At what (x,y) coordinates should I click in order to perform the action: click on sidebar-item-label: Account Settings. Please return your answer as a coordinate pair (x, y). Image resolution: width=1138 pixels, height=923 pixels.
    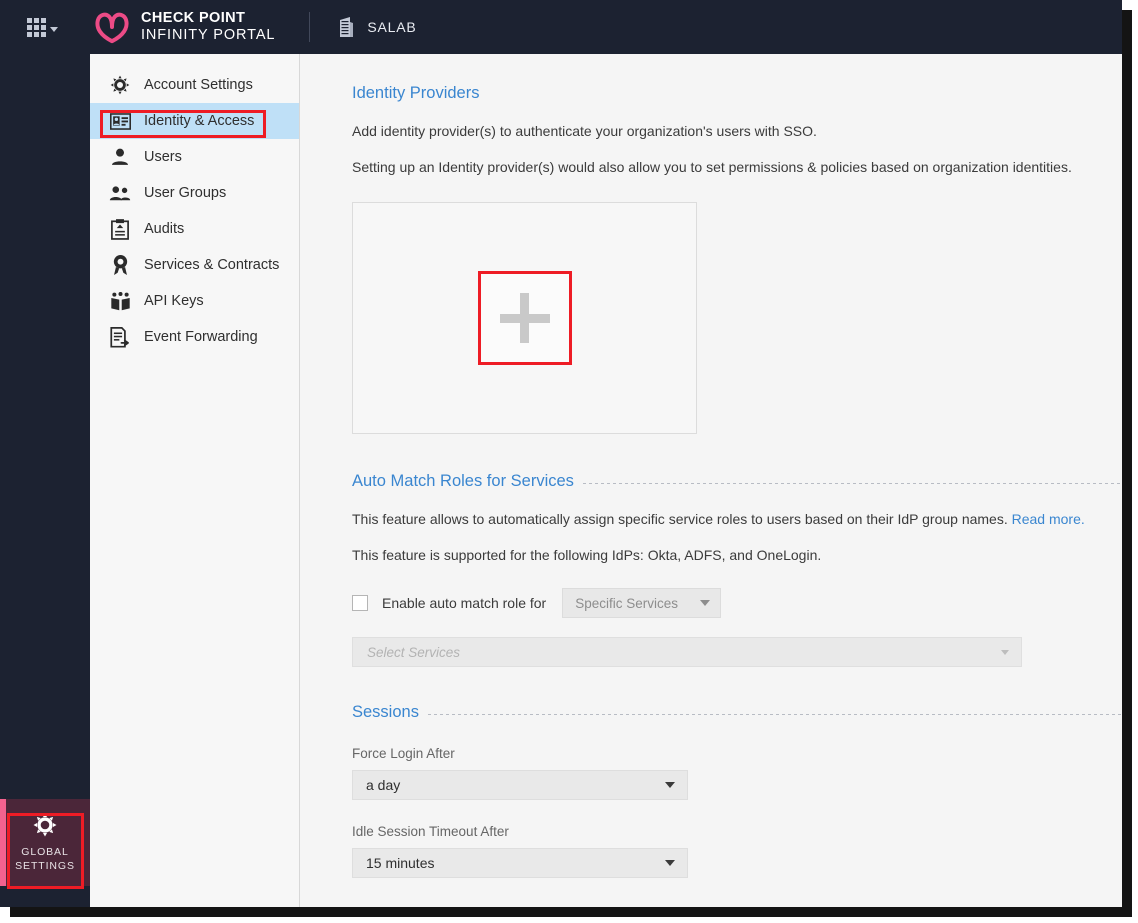
    Looking at the image, I should click on (198, 85).